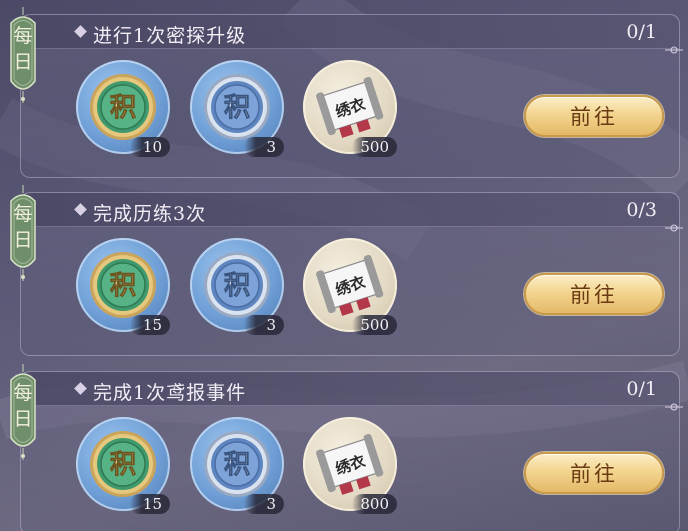 The image size is (688, 531). Describe the element at coordinates (641, 210) in the screenshot. I see `task-progress: 0/3` at that location.